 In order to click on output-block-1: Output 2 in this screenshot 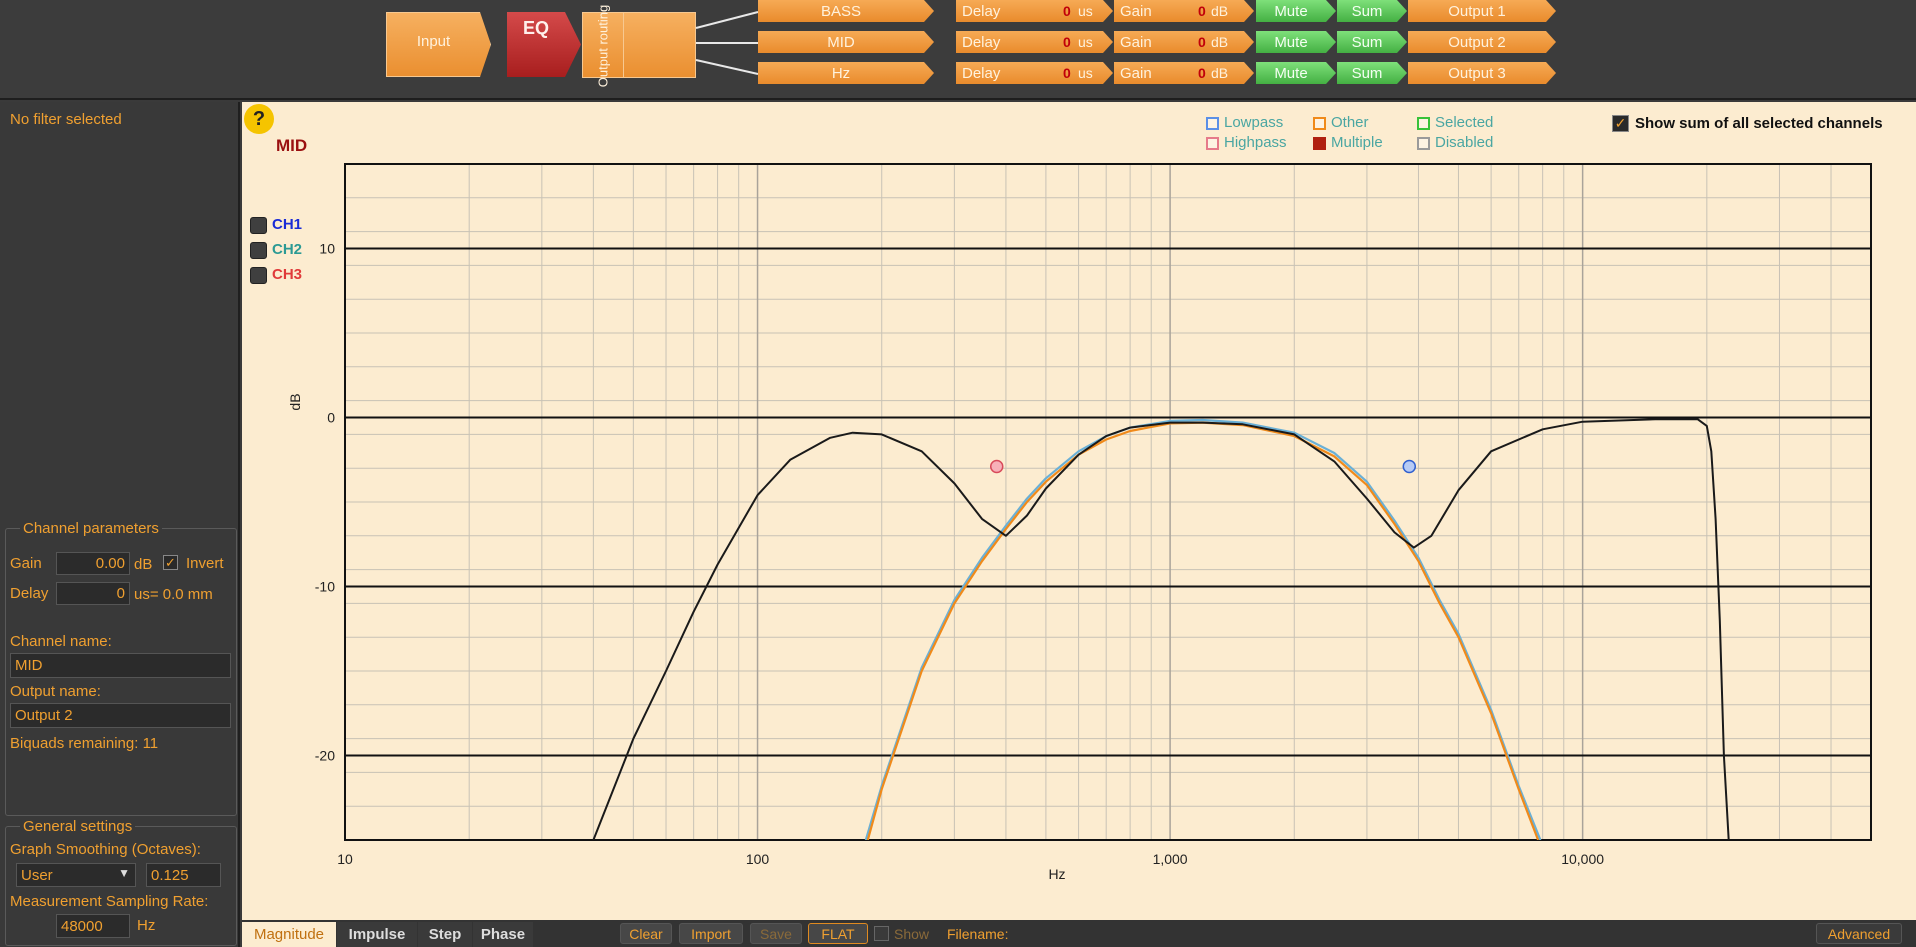, I will do `click(1482, 42)`.